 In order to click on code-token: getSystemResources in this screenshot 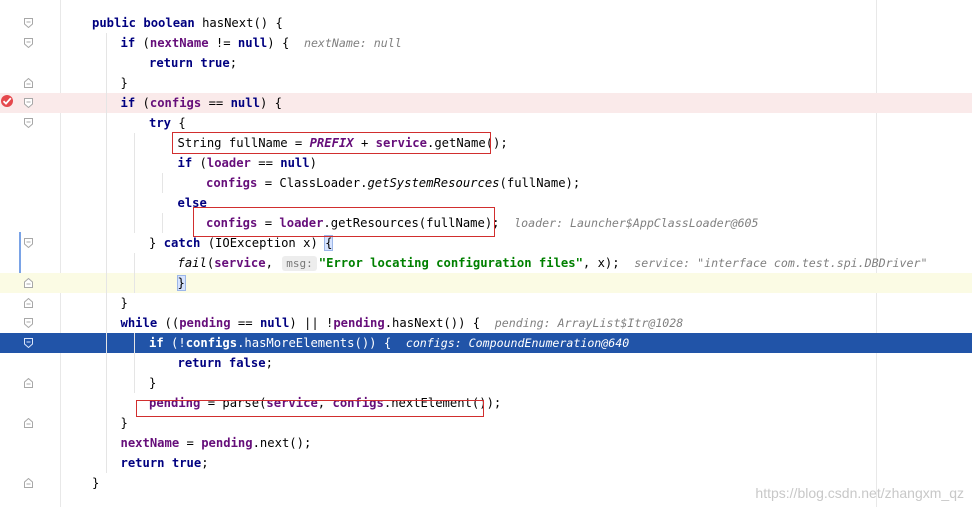, I will do `click(433, 183)`.